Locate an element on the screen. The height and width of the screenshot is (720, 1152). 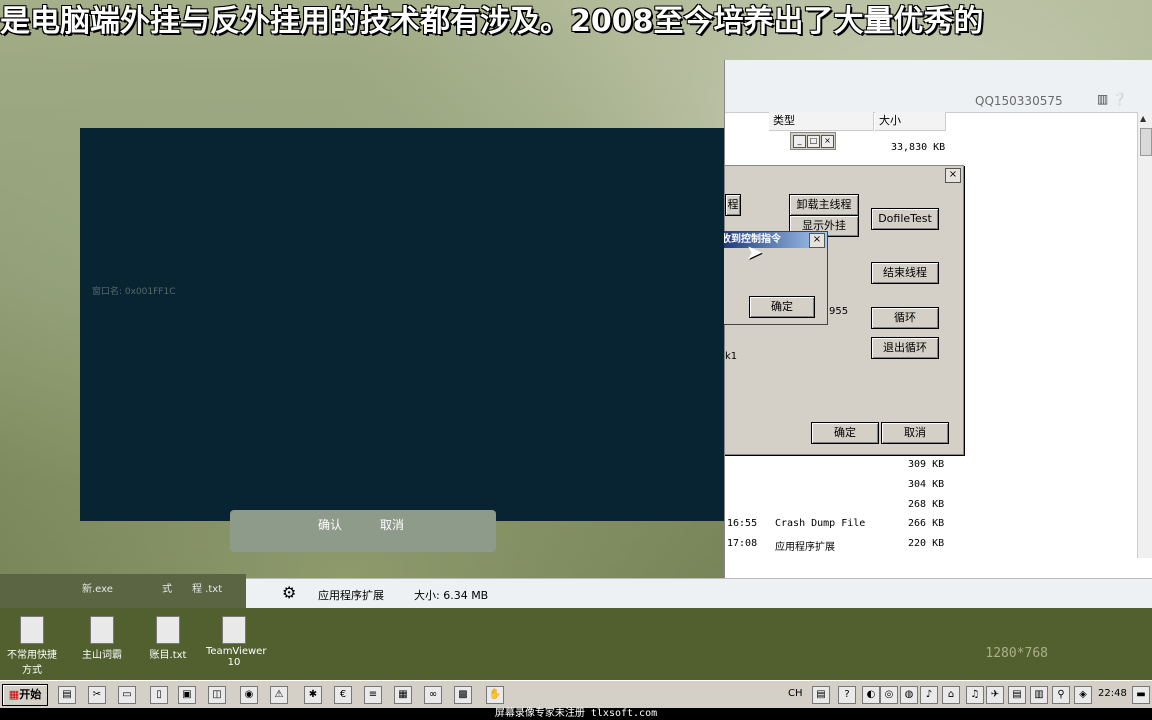
desktop-icon-dictionary: 主山词霸 is located at coordinates (102, 638).